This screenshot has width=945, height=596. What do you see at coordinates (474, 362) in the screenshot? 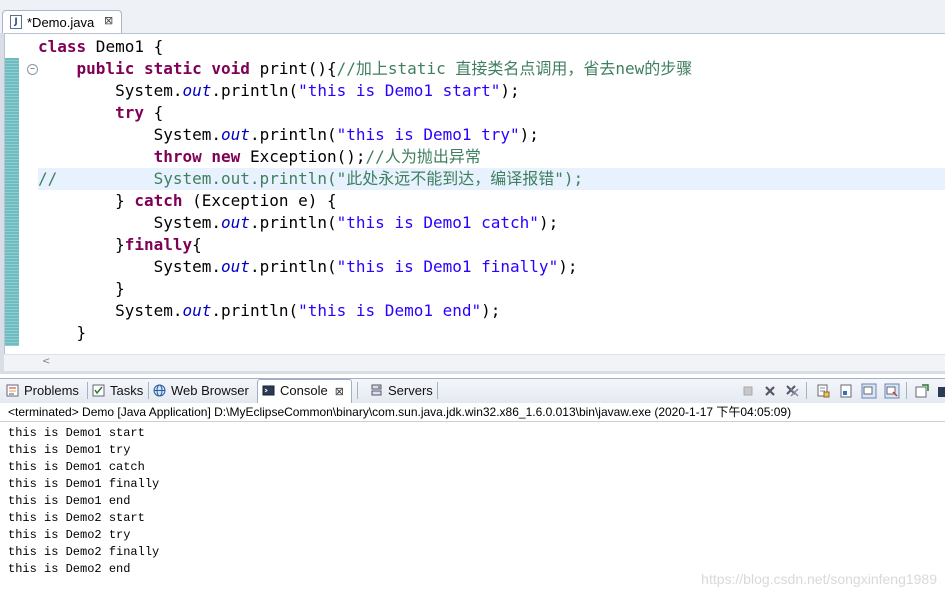
I see `horizontal-scrollbar: <` at bounding box center [474, 362].